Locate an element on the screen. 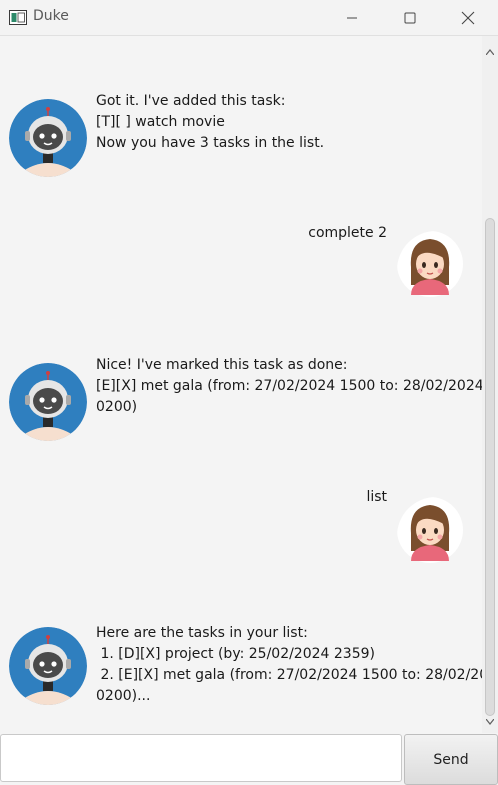 The width and height of the screenshot is (498, 785). maximize-icon is located at coordinates (410, 17).